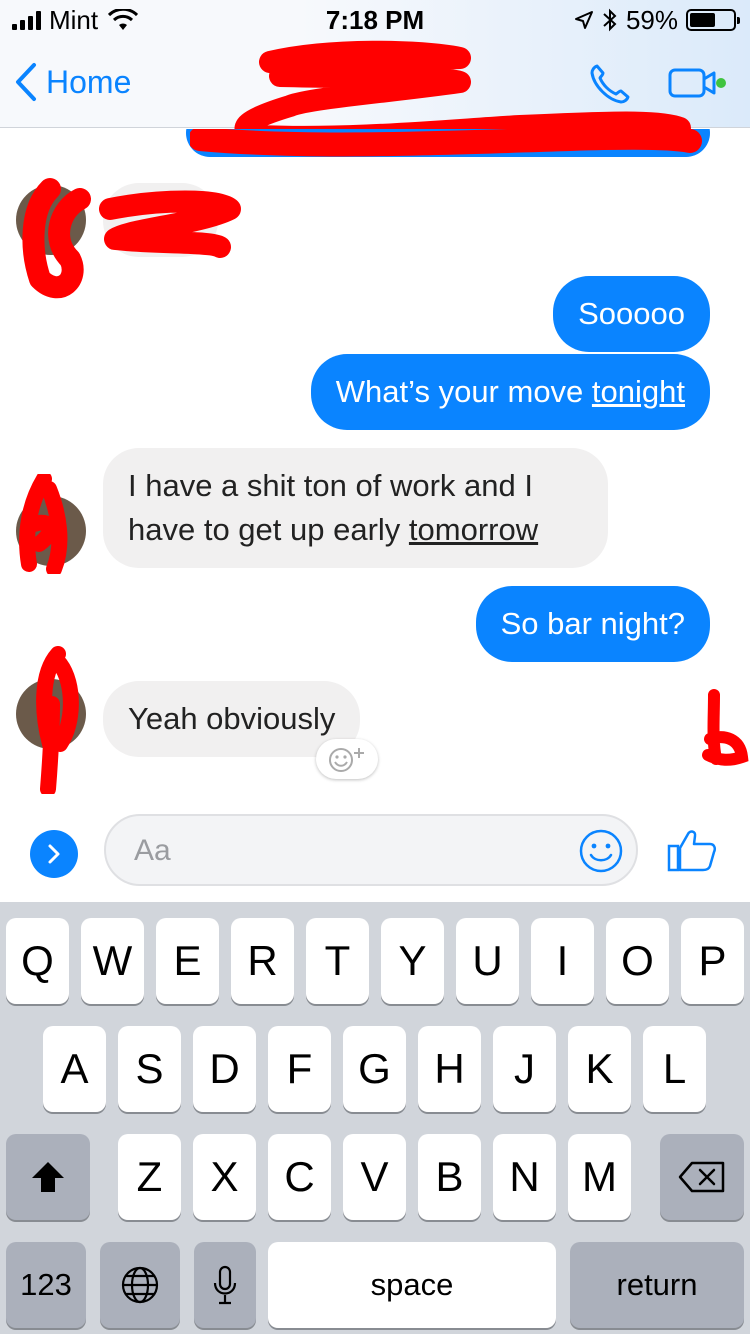 Image resolution: width=750 pixels, height=1334 pixels. I want to click on conversation-info-banner, so click(448, 143).